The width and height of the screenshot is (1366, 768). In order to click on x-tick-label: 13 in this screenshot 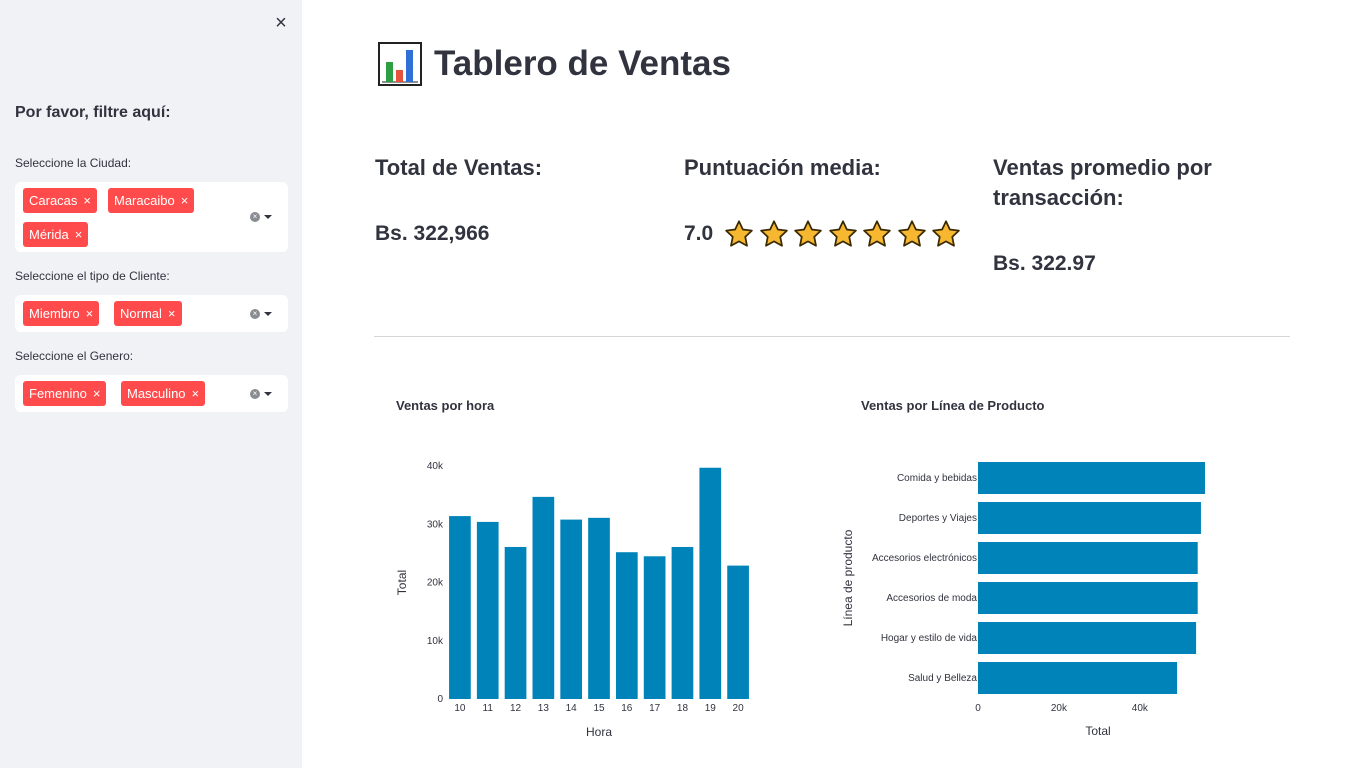, I will do `click(544, 708)`.